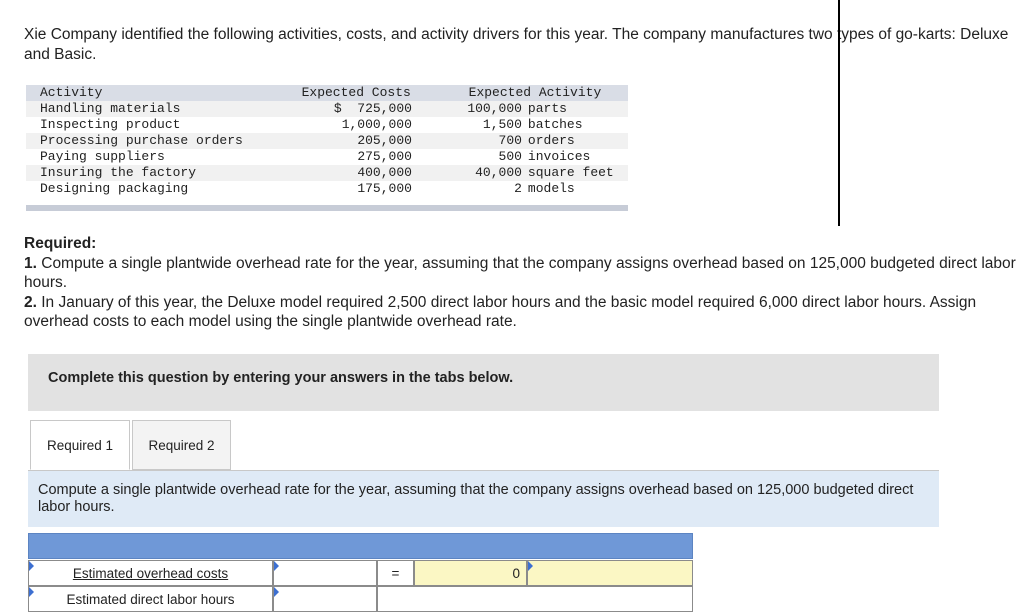 This screenshot has height=615, width=1024. What do you see at coordinates (384, 172) in the screenshot?
I see `activity-cost: 400,000` at bounding box center [384, 172].